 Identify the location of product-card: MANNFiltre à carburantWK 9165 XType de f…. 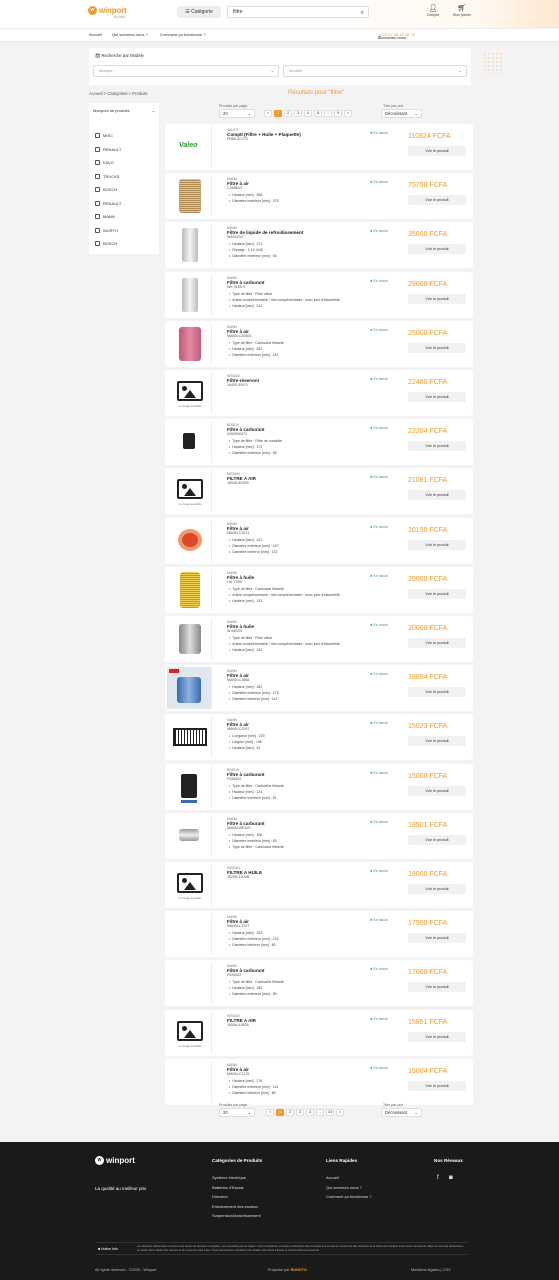
(319, 294).